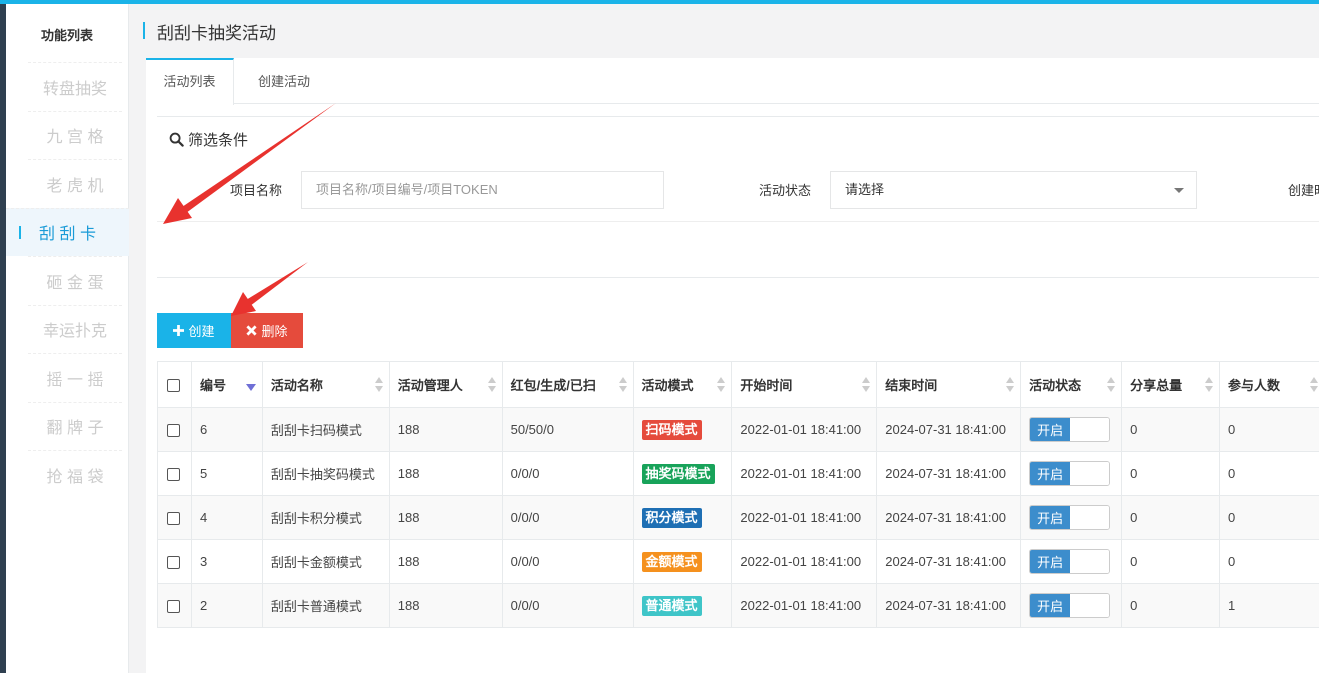  What do you see at coordinates (1179, 190) in the screenshot?
I see `chevron-down-icon` at bounding box center [1179, 190].